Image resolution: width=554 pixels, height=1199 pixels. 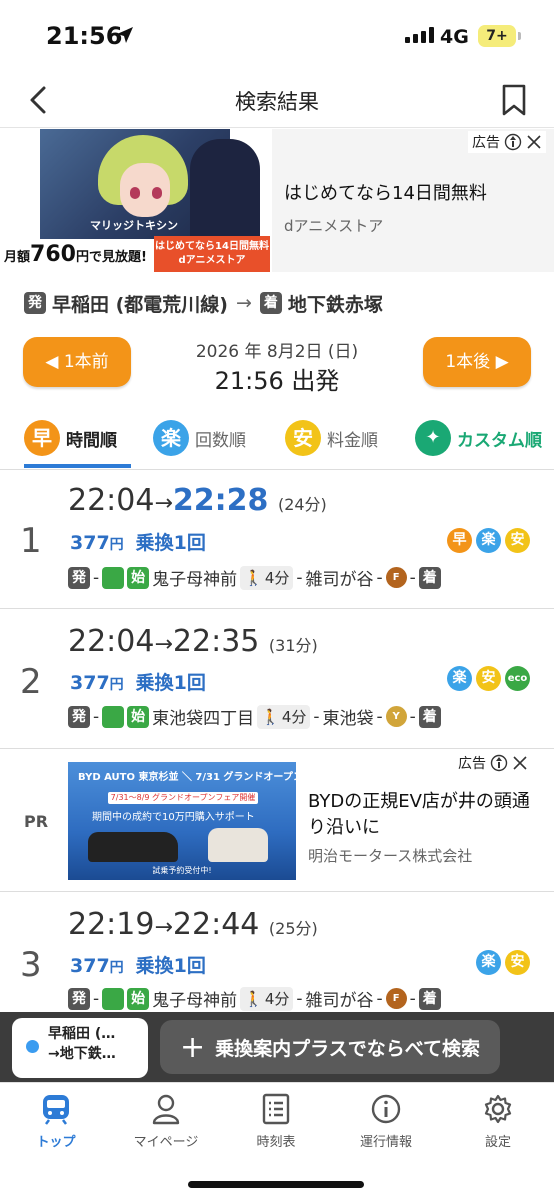 What do you see at coordinates (32, 1046) in the screenshot?
I see `history-dot-icon` at bounding box center [32, 1046].